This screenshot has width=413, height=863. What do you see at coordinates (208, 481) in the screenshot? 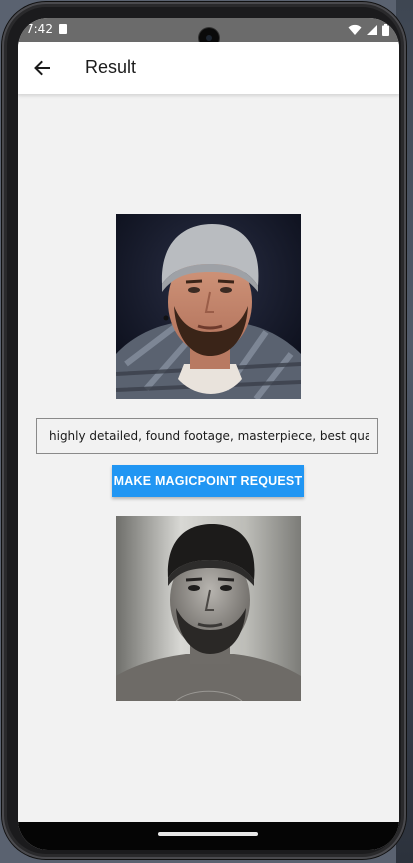
I see `make-magicpoint-request-button: MAKE MAGICPOINT REQUEST` at bounding box center [208, 481].